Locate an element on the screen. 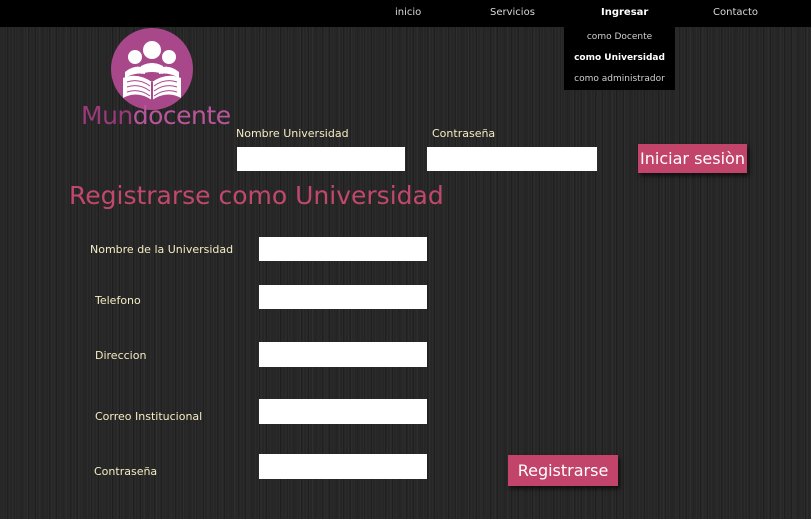 This screenshot has width=811, height=519. top-navbar: inicio Servicios Ingresar Contacto is located at coordinates (405, 13).